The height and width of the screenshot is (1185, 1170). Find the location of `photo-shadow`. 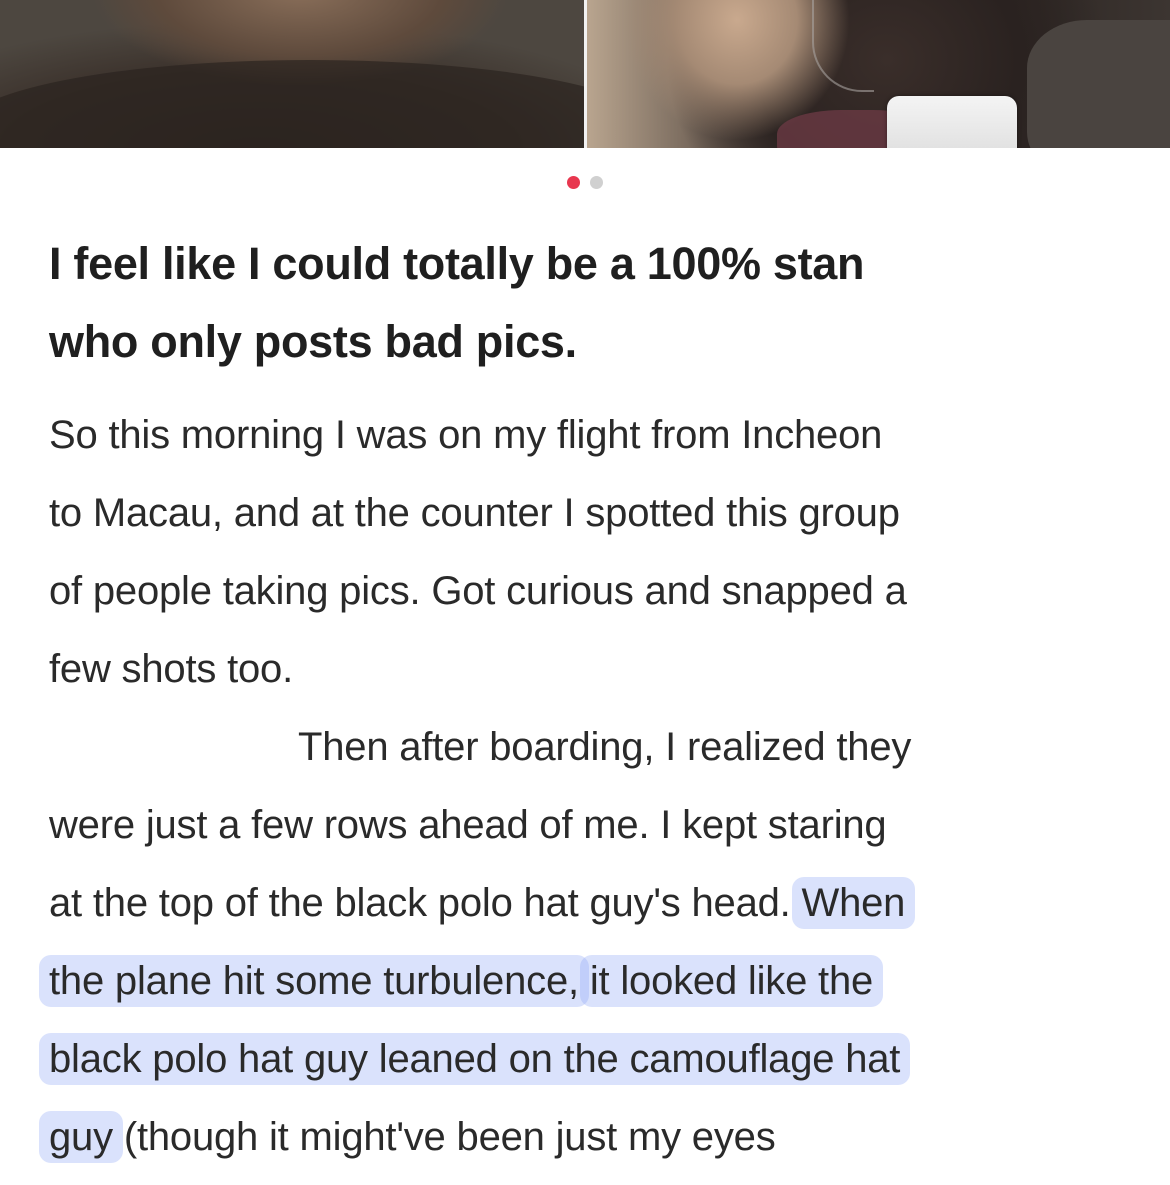

photo-shadow is located at coordinates (292, 104).